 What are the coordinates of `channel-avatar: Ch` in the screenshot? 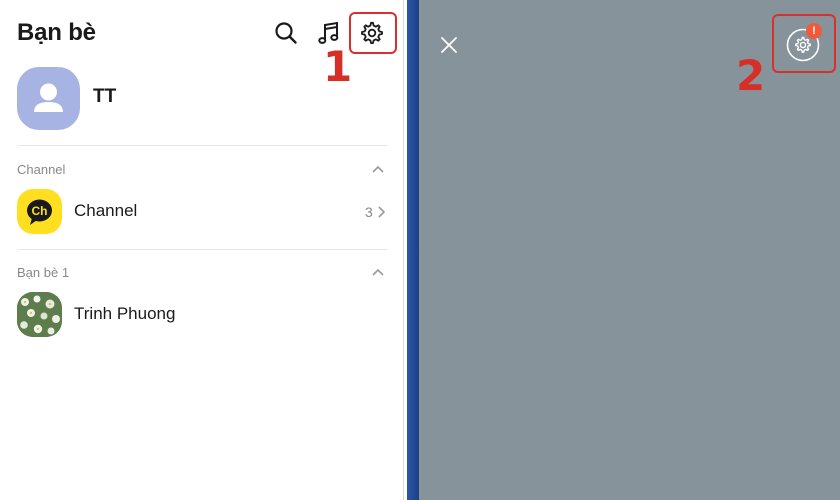 It's located at (39, 211).